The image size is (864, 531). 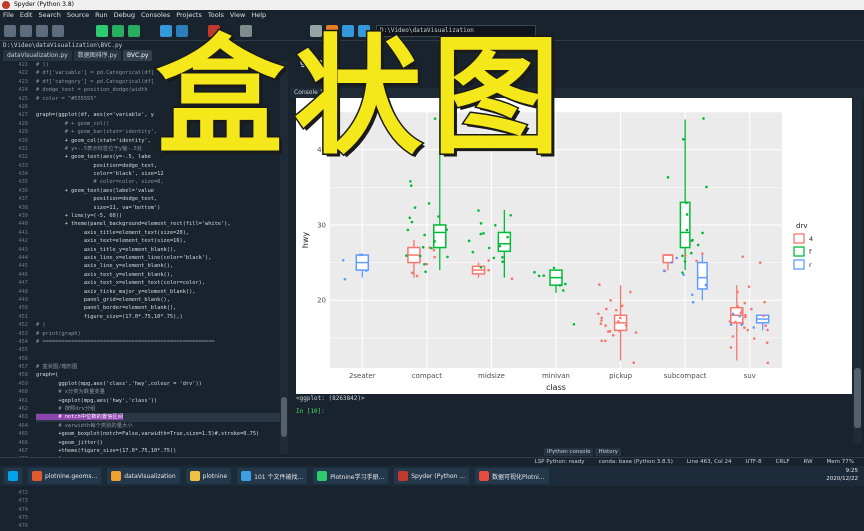 I want to click on status-item: RW, so click(x=808, y=462).